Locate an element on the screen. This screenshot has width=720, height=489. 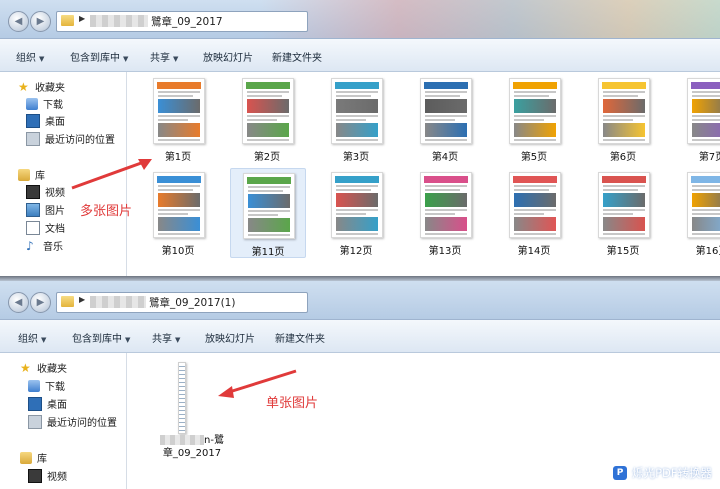
thumbnail-item: 第2页 is located at coordinates (267, 118).